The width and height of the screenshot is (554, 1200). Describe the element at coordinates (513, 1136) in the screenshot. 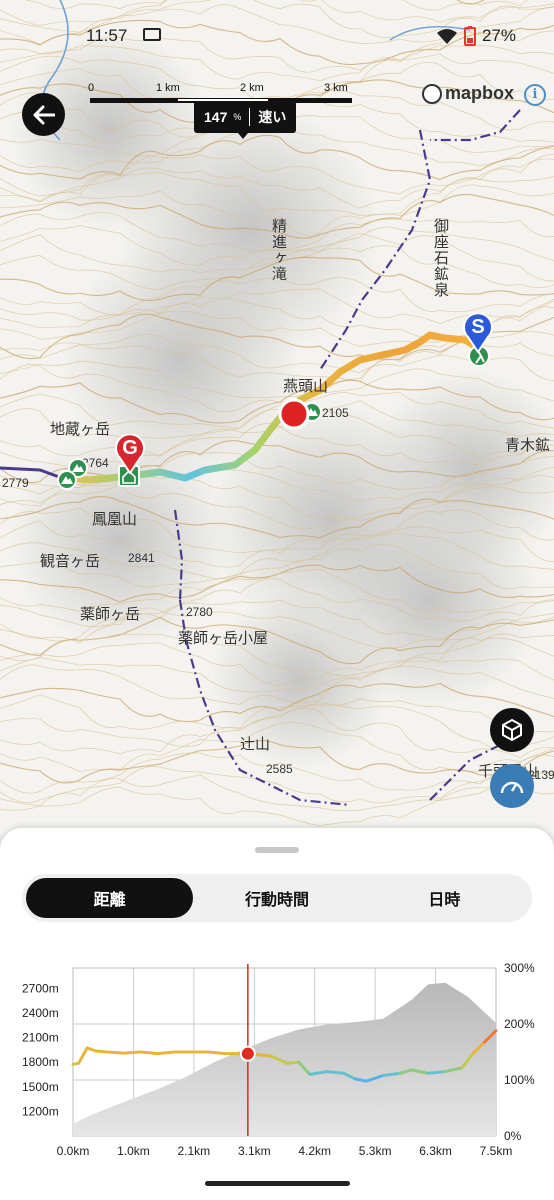

I see `right-tick-label: 0%` at that location.